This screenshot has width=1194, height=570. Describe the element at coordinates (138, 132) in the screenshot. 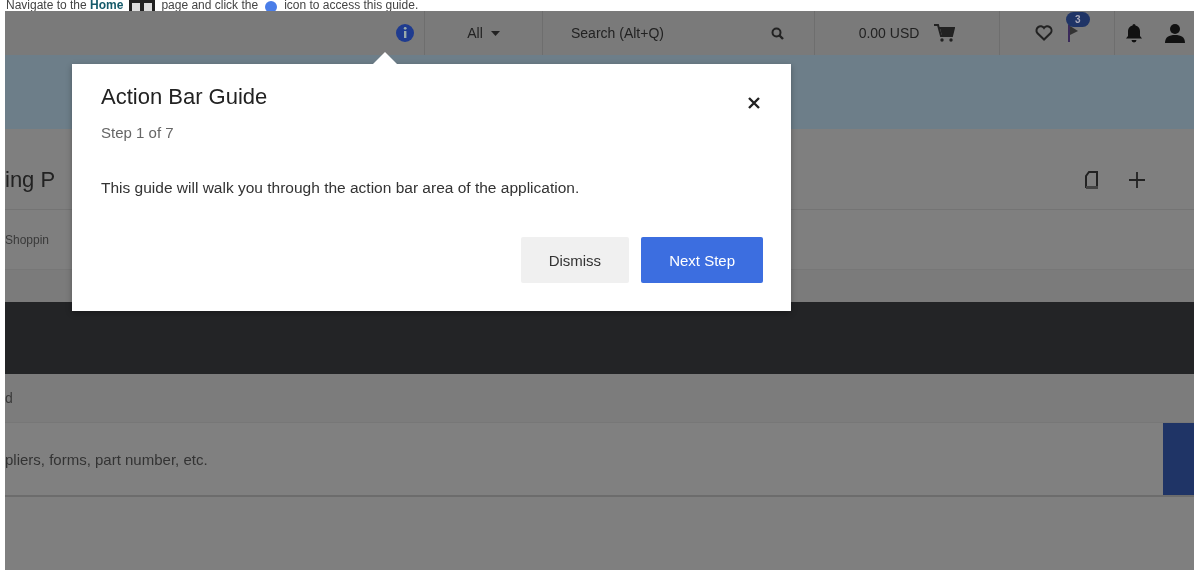

I see `step-counter: Step 1 of 7` at that location.